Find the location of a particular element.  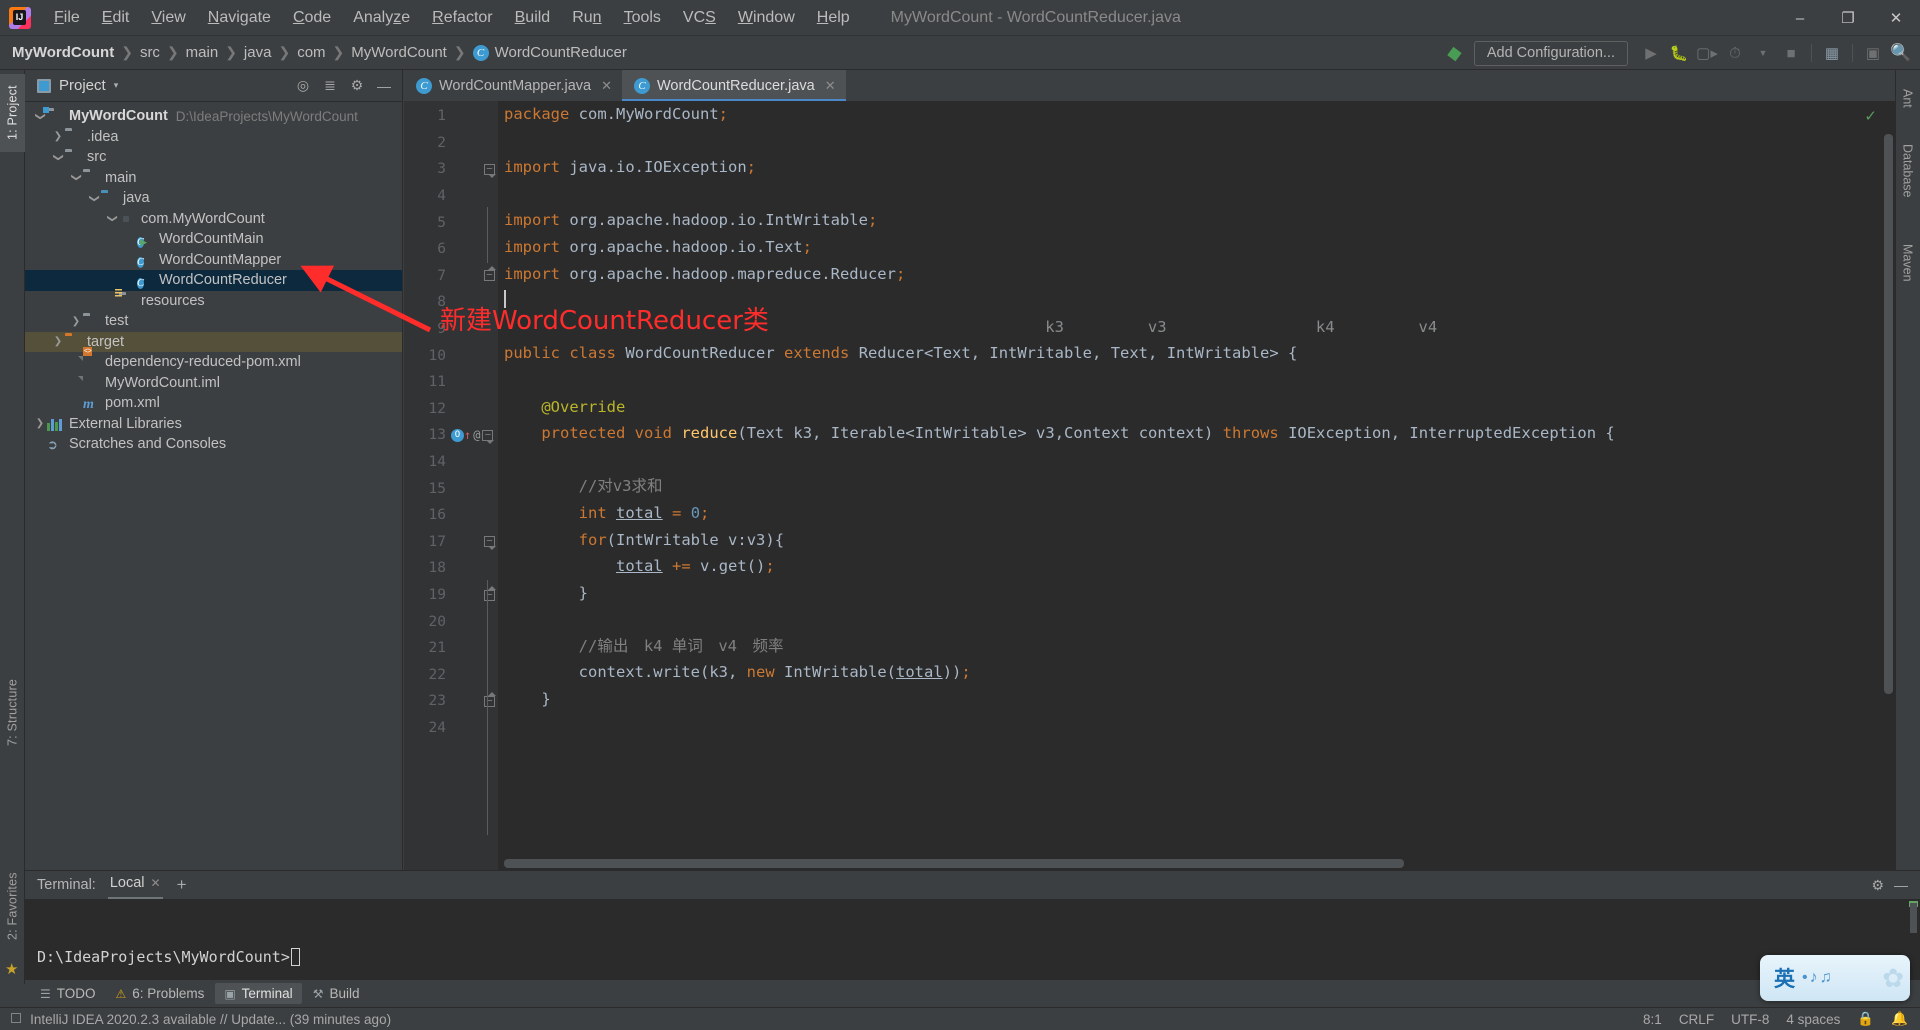

breadcrumb-item-wordcountreducer: C WordCountReducer is located at coordinates (549, 52).